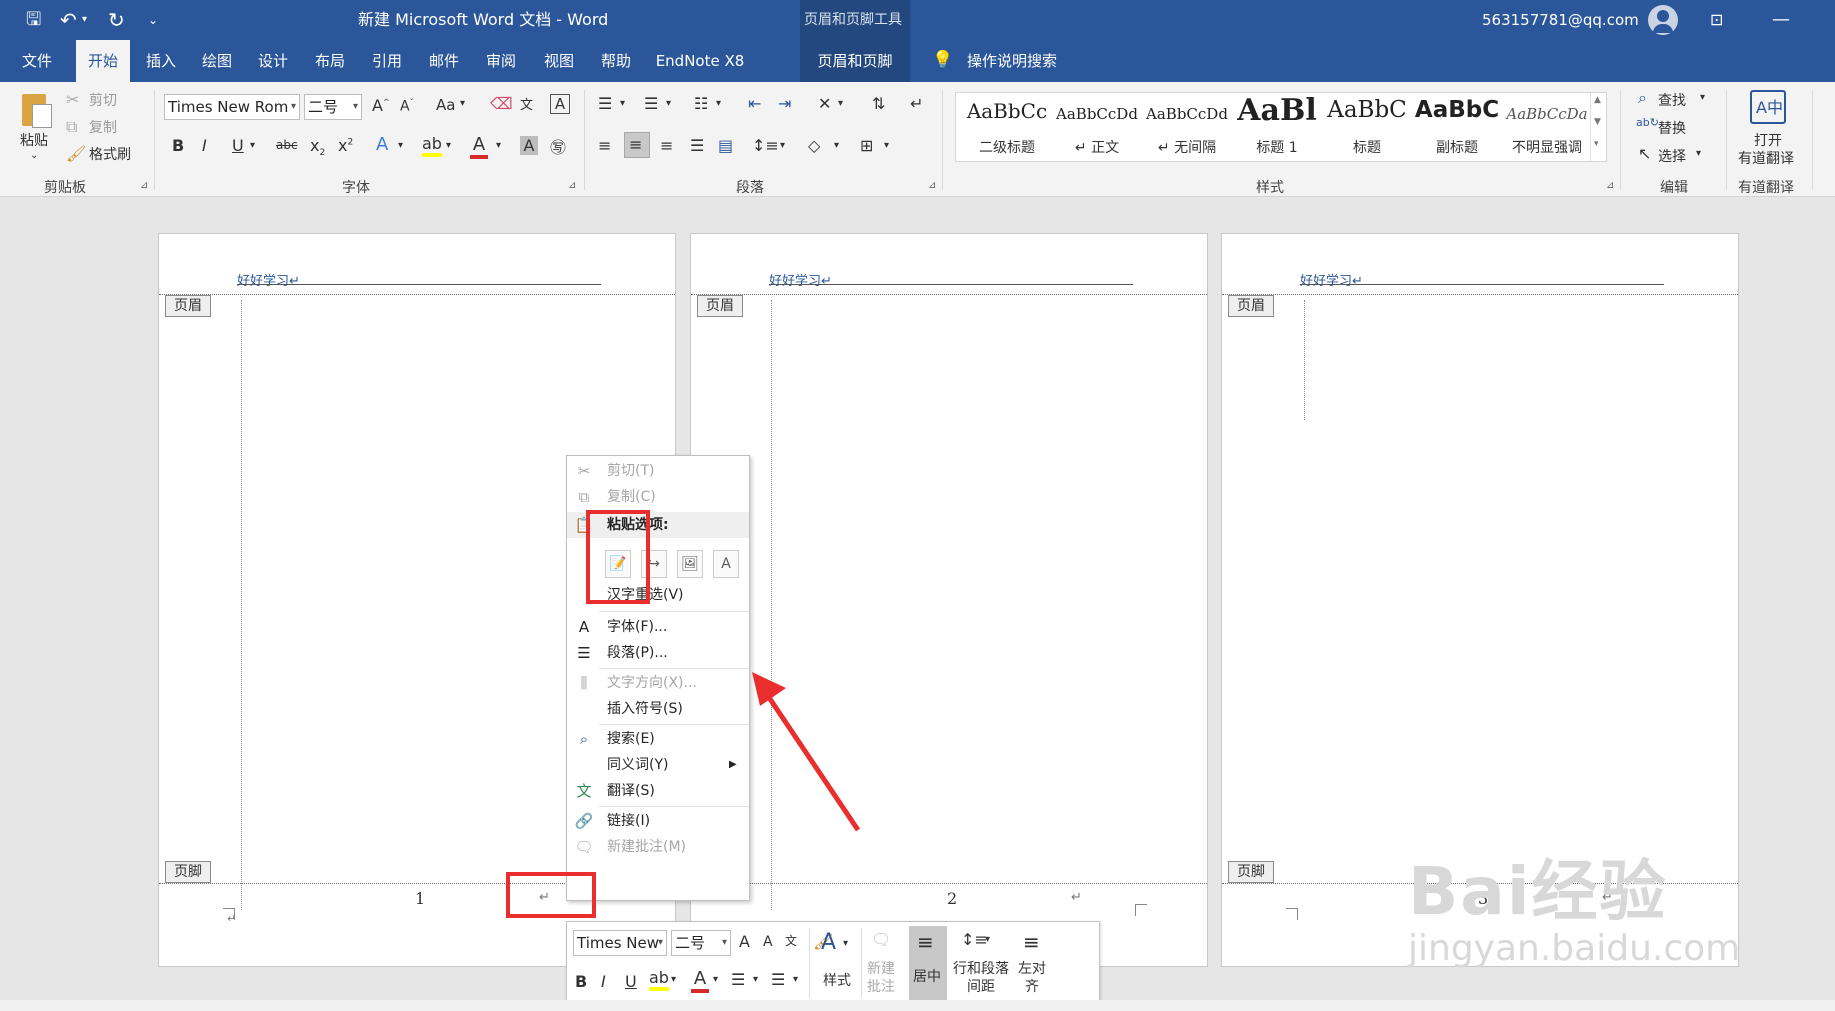  I want to click on style-subtle-emphasis: AaBbCcDa 不明显强调, so click(1547, 127).